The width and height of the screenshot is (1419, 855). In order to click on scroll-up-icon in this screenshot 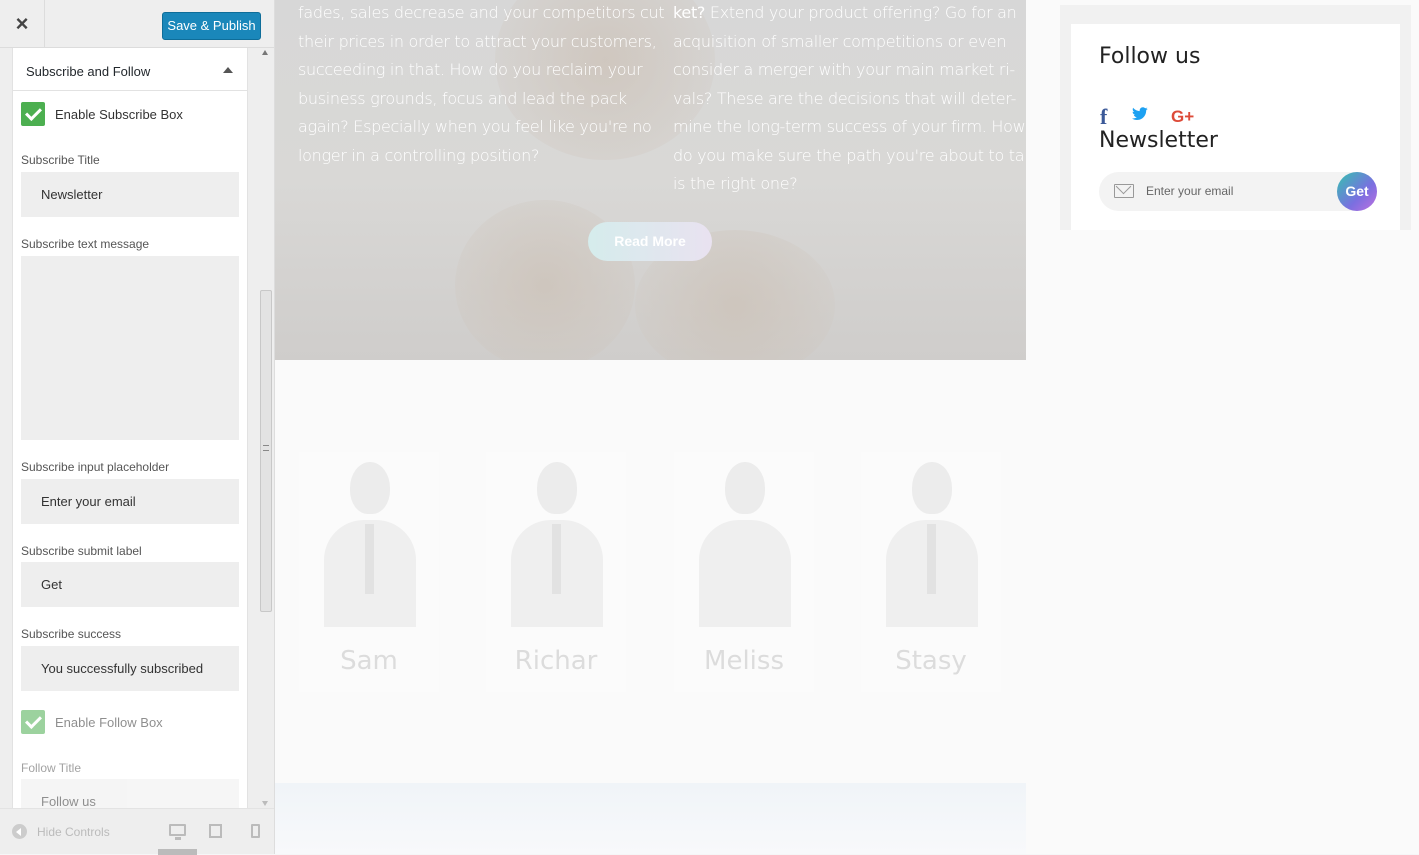, I will do `click(265, 52)`.